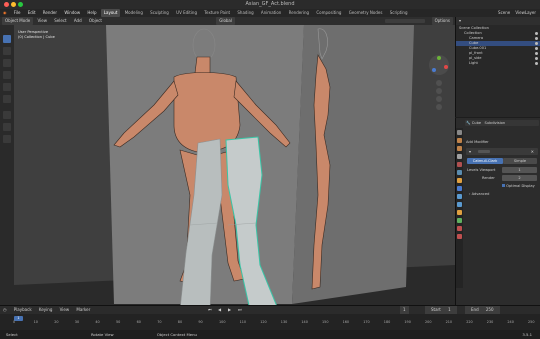  What do you see at coordinates (138, 322) in the screenshot?
I see `timeline-frame-label: 60` at bounding box center [138, 322].